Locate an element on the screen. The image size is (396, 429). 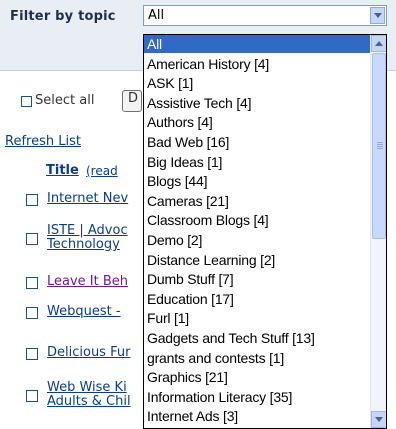
topic-option: Education [17] is located at coordinates (258, 299).